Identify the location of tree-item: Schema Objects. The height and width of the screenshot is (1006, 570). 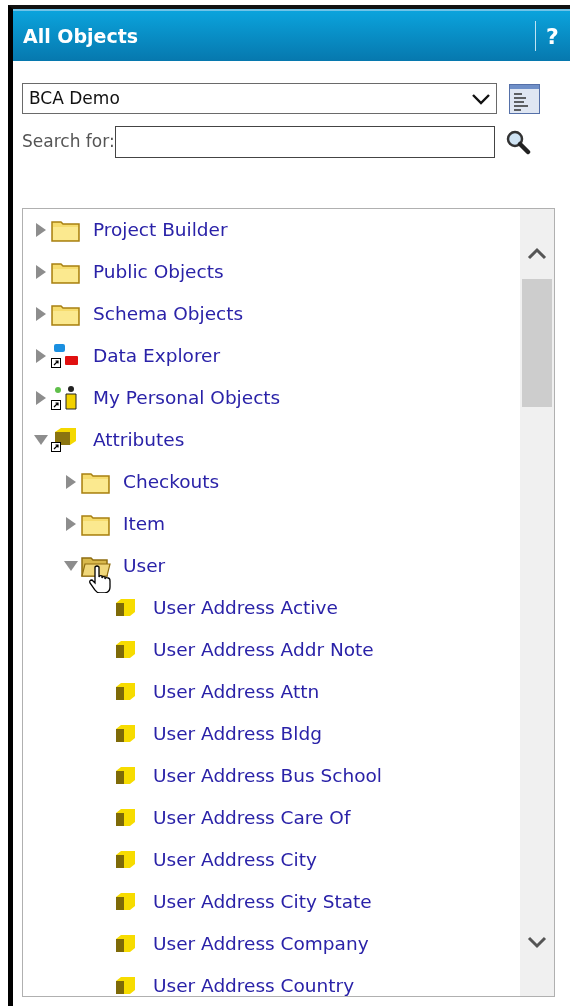
(168, 314).